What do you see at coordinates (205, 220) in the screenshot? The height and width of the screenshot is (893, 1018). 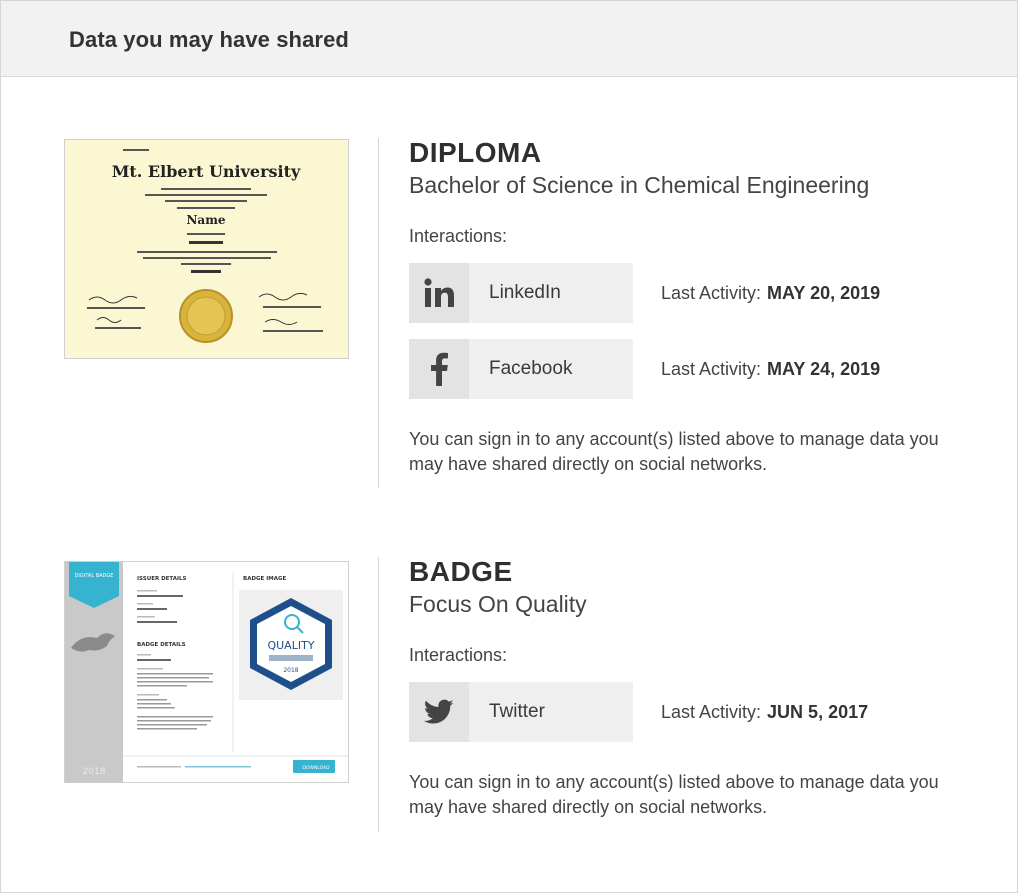 I see `diploma-recipient: Name` at bounding box center [205, 220].